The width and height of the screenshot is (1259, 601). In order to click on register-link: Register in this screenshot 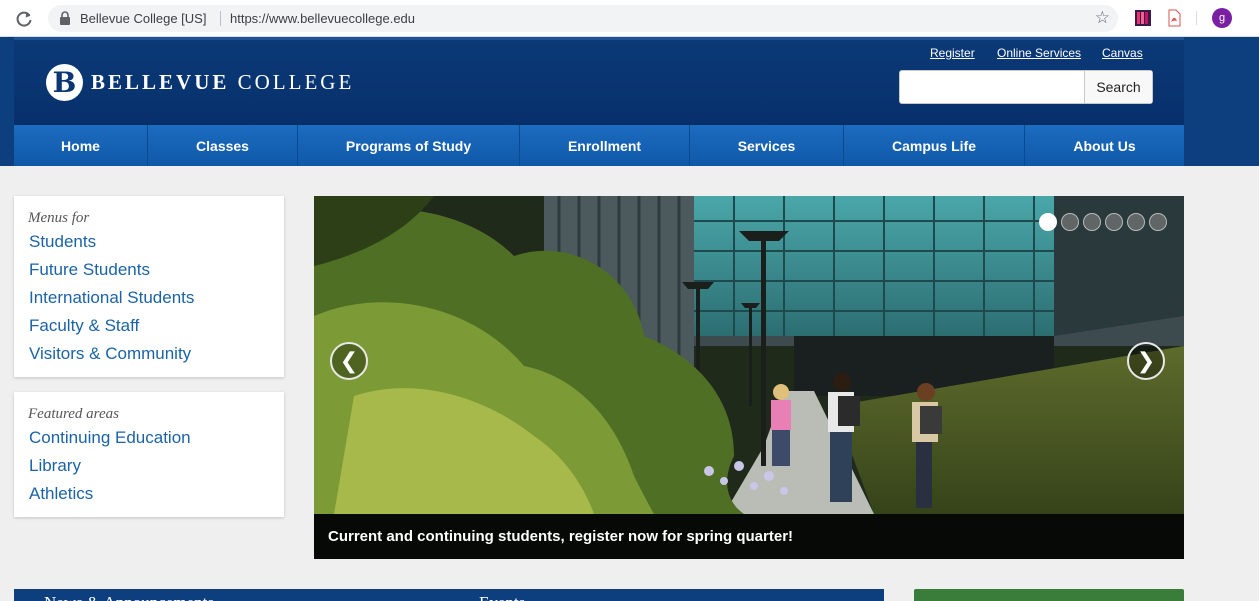, I will do `click(952, 53)`.